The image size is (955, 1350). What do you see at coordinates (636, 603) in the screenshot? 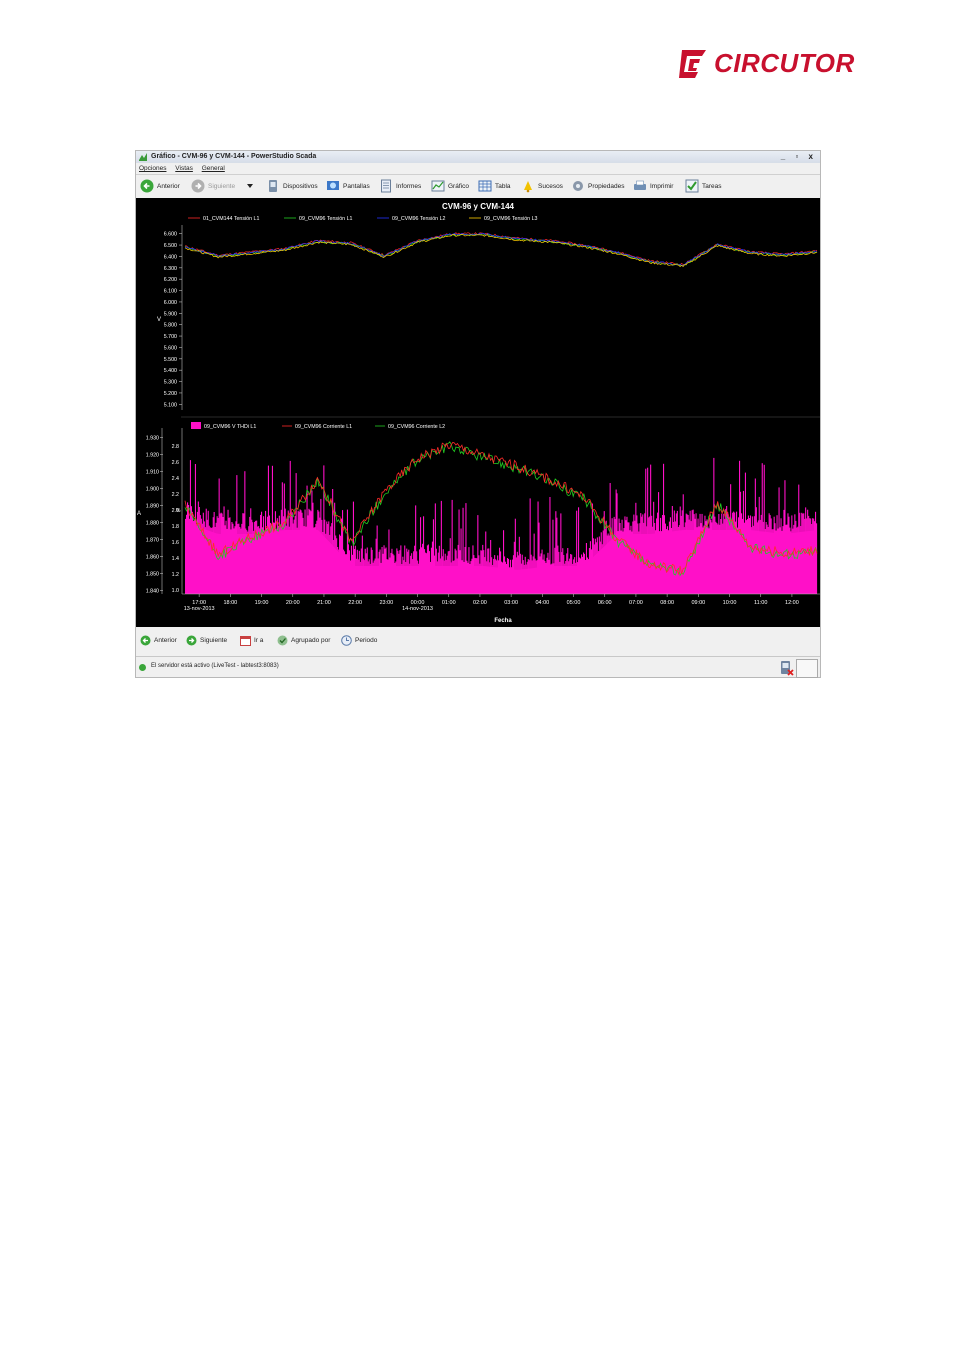
I see `x-tick-label: 07:00` at bounding box center [636, 603].